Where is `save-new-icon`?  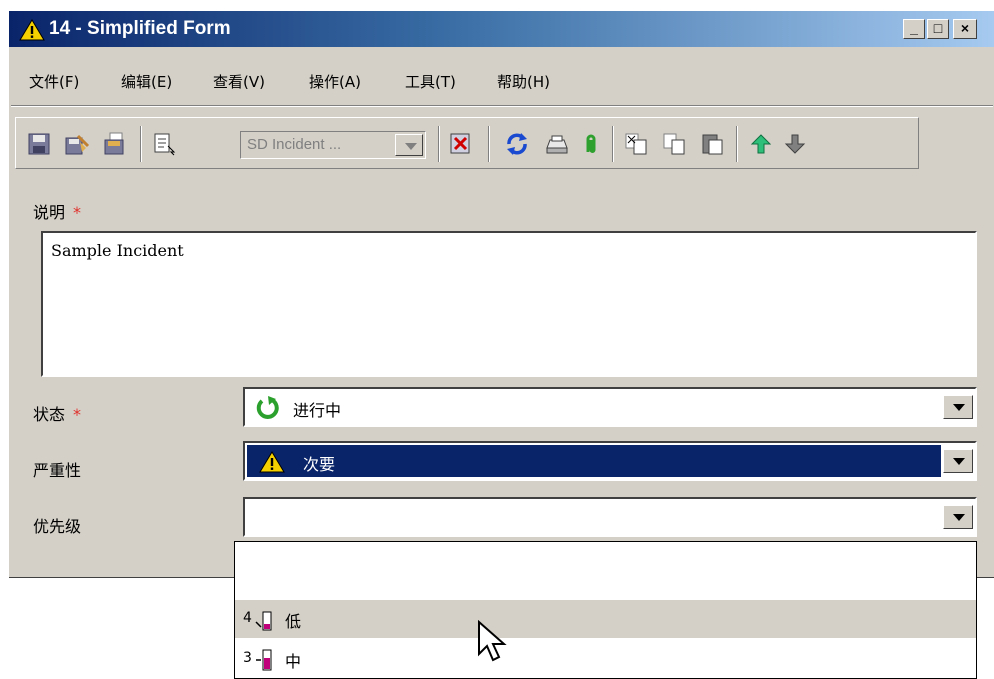
save-new-icon is located at coordinates (115, 144).